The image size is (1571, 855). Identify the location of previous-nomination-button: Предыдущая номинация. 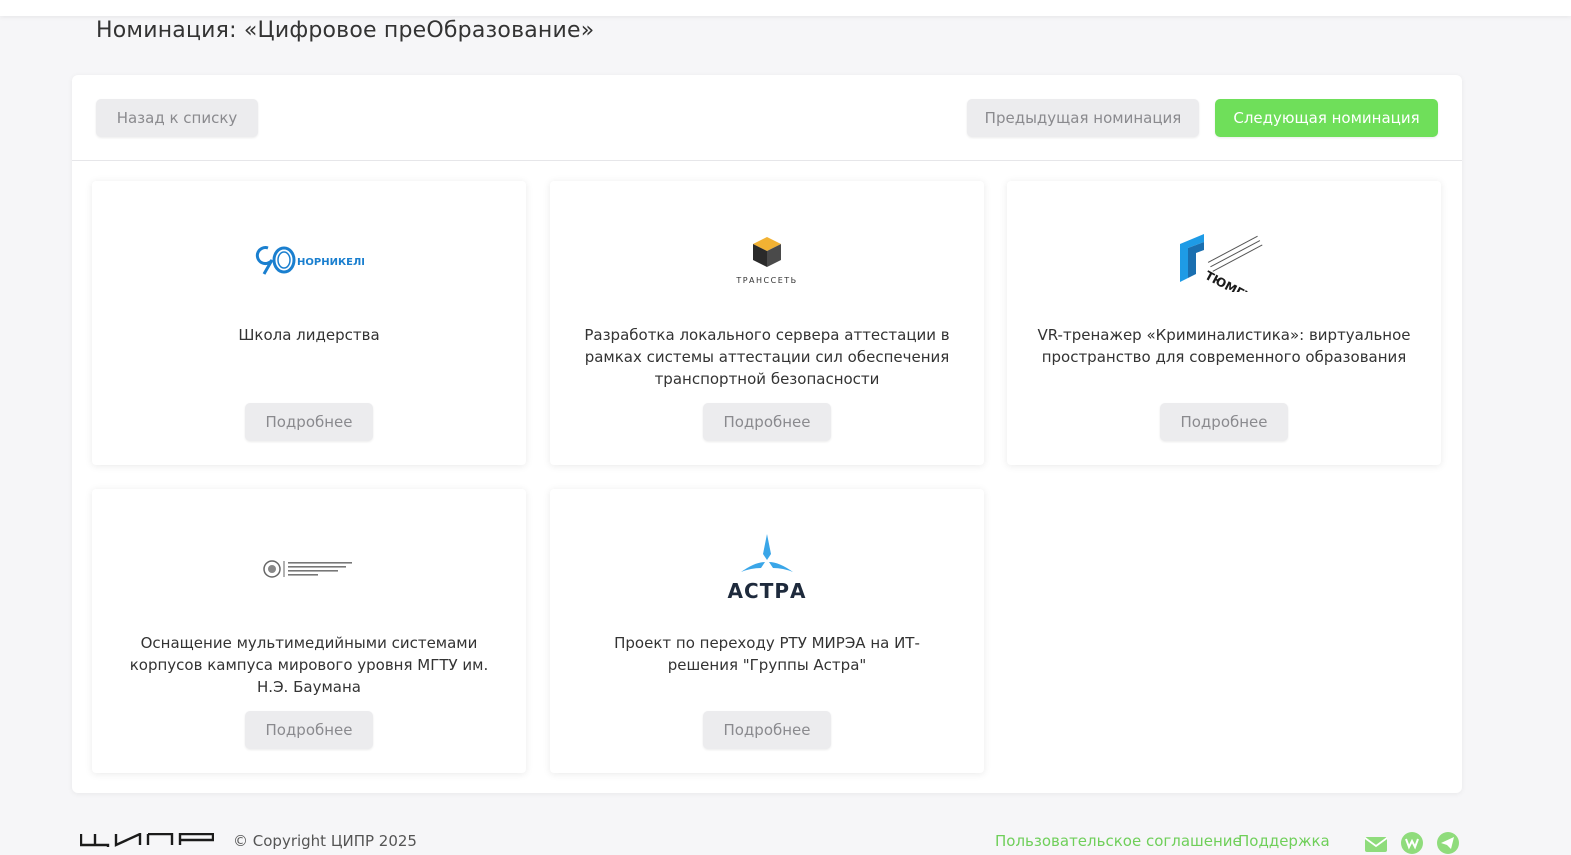
(1083, 118).